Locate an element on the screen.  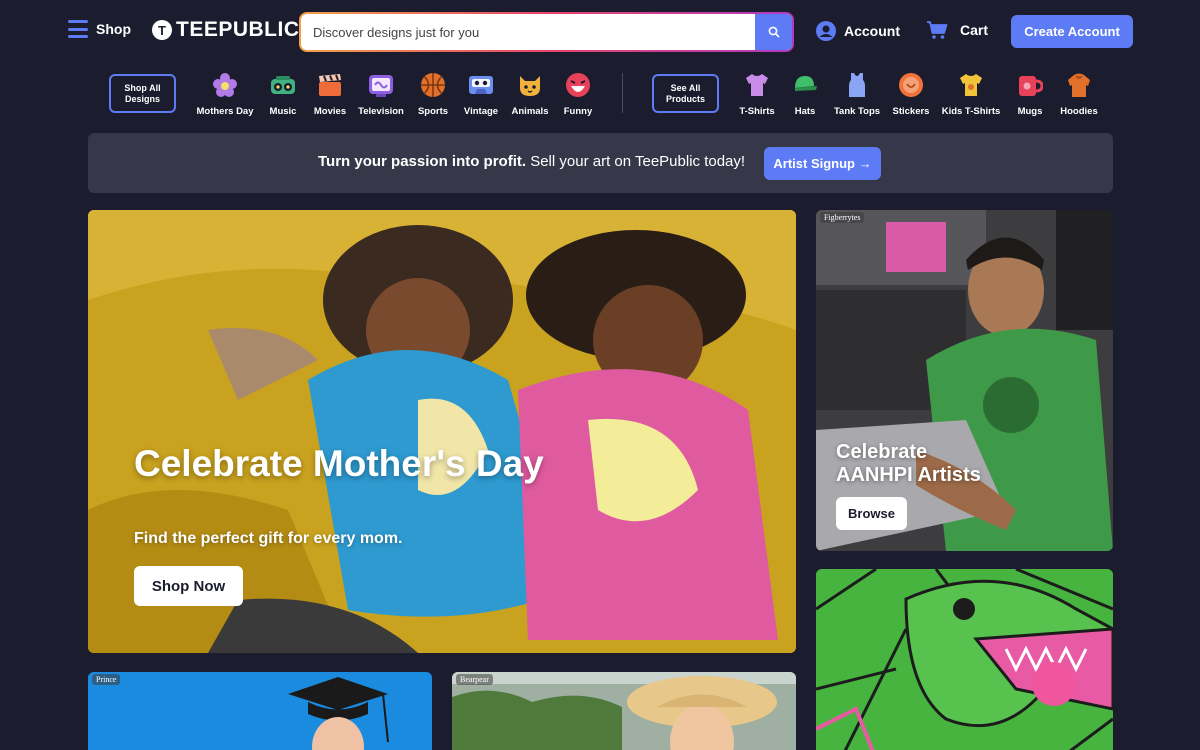
cap-icon is located at coordinates (805, 85).